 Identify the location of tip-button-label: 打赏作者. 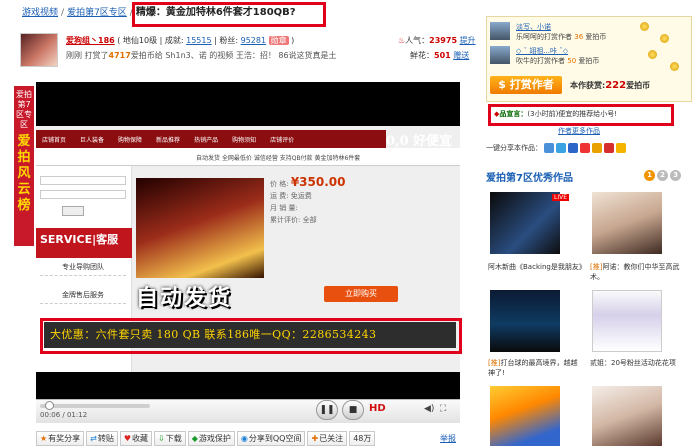
(531, 84).